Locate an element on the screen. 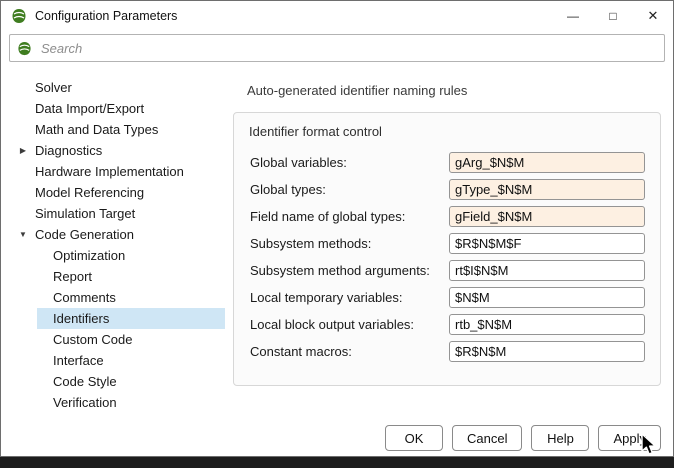 The image size is (674, 468). field-label: Global variables: is located at coordinates (298, 162).